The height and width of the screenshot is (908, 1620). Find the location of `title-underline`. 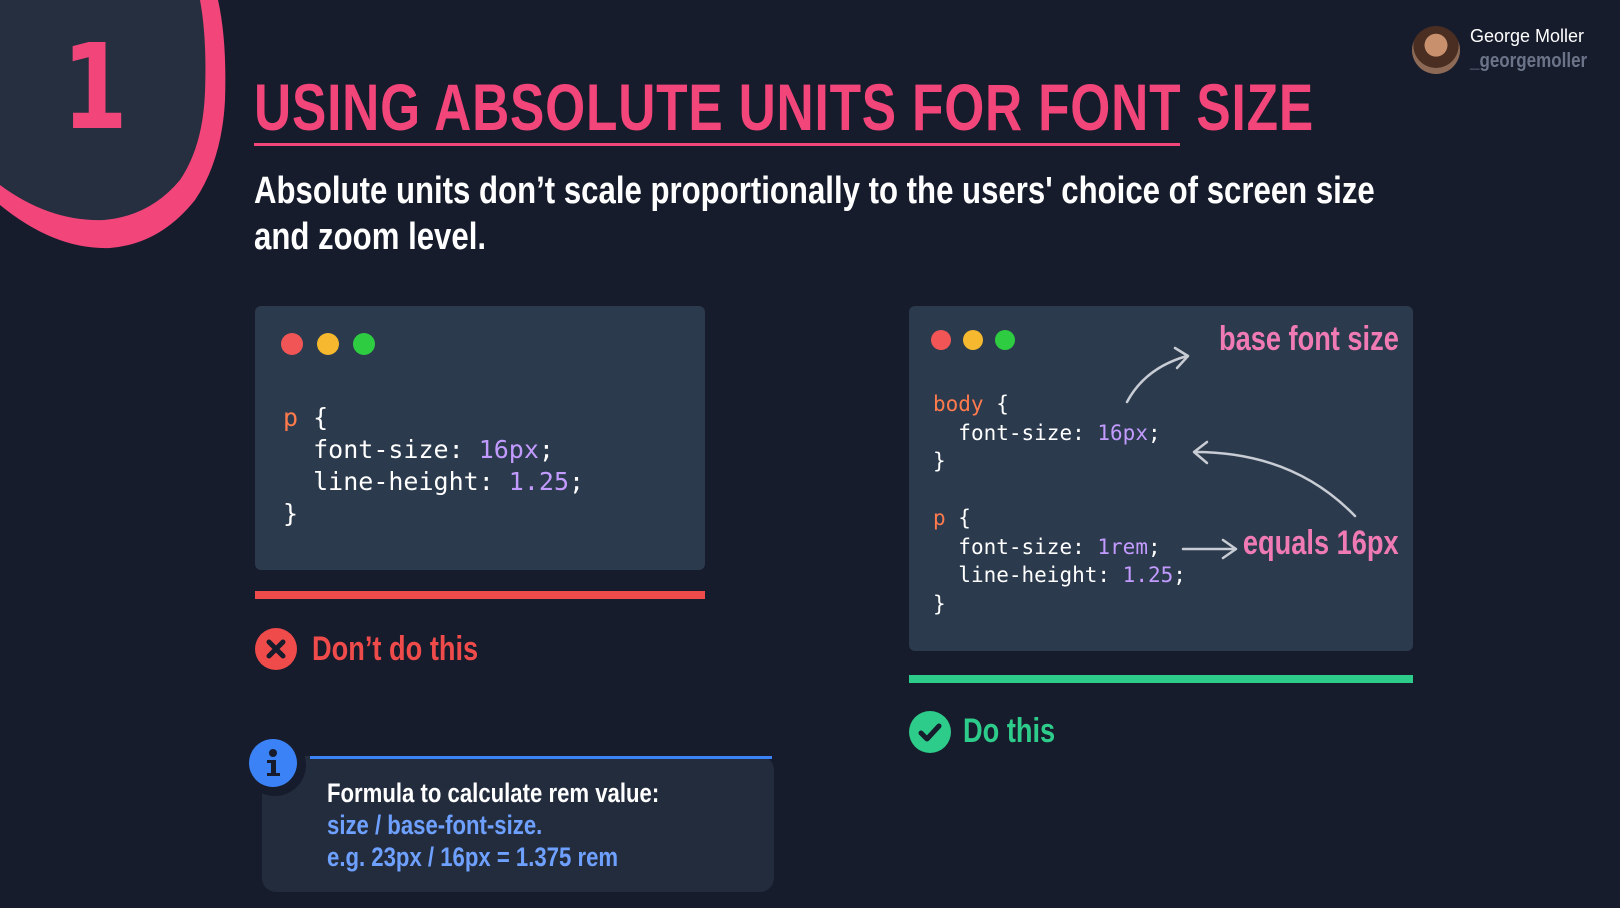

title-underline is located at coordinates (717, 144).